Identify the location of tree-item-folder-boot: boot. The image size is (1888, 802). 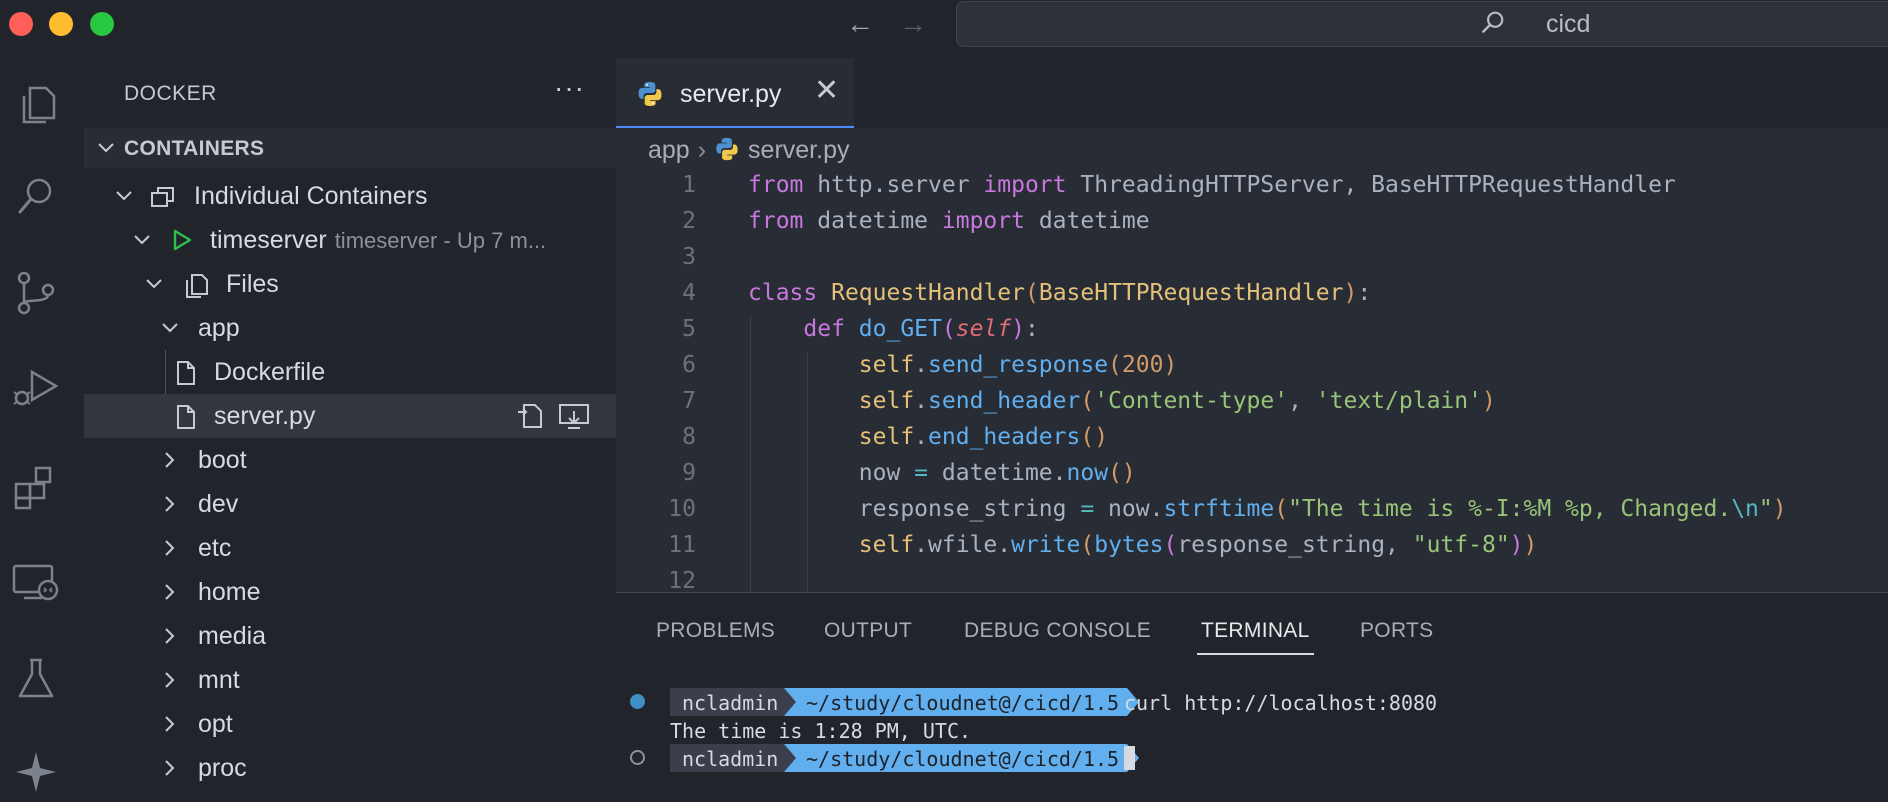
(350, 460).